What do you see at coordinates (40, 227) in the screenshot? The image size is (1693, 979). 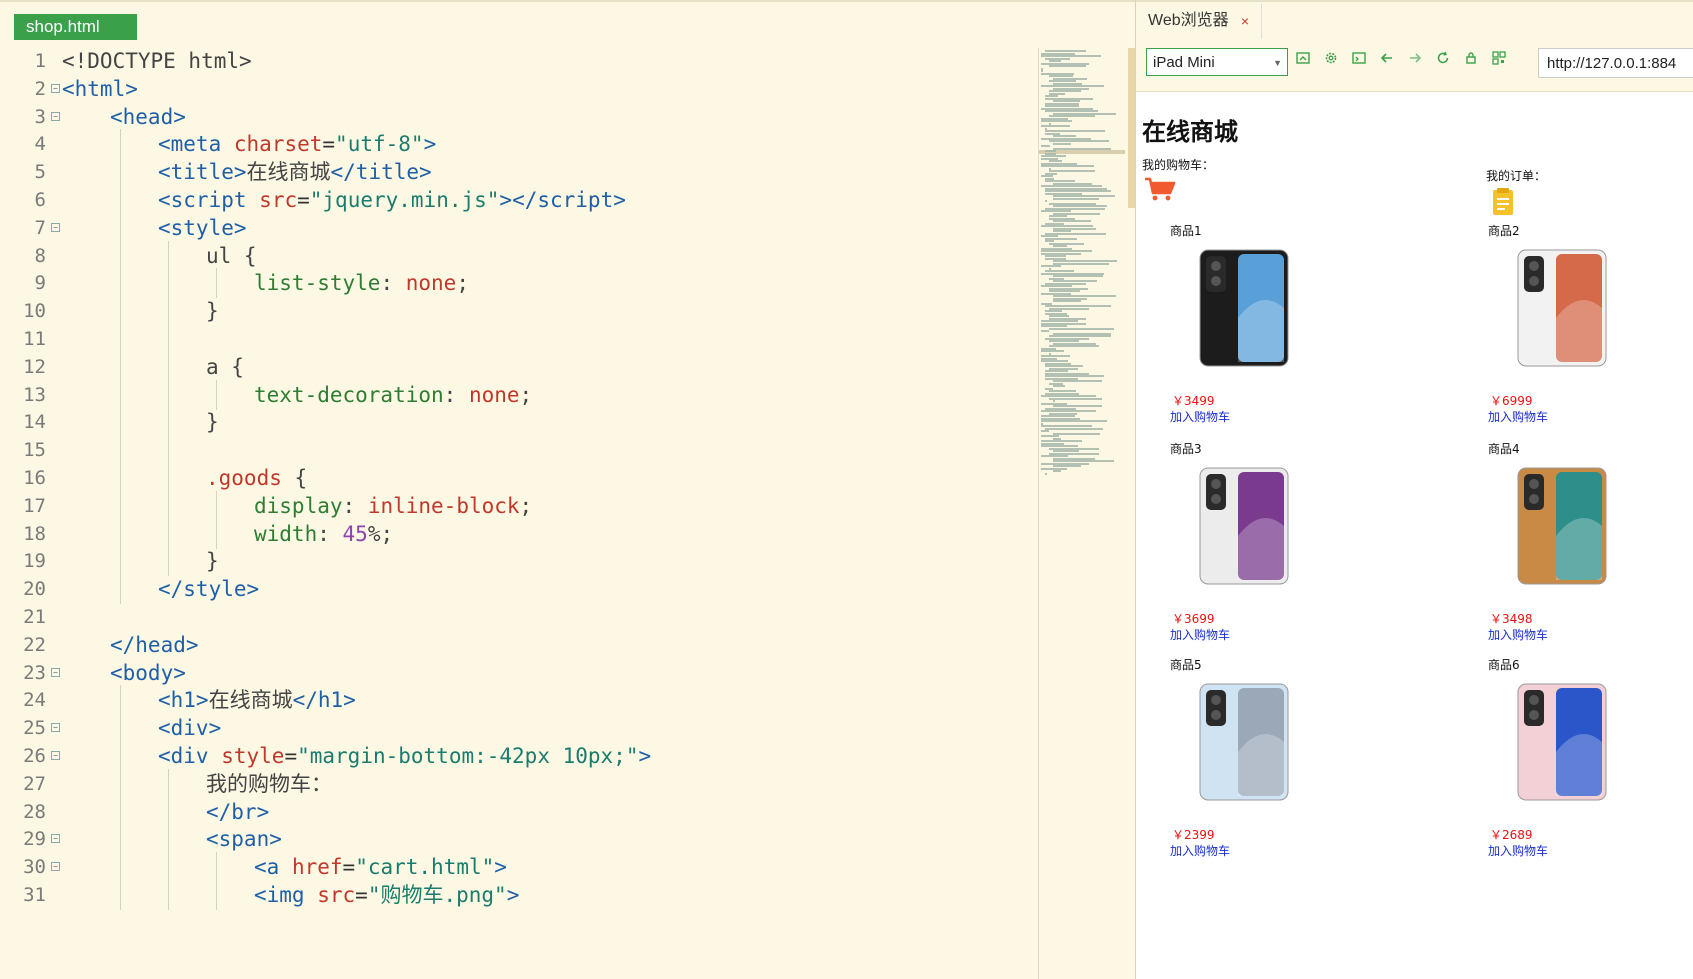 I see `line-number: 7` at bounding box center [40, 227].